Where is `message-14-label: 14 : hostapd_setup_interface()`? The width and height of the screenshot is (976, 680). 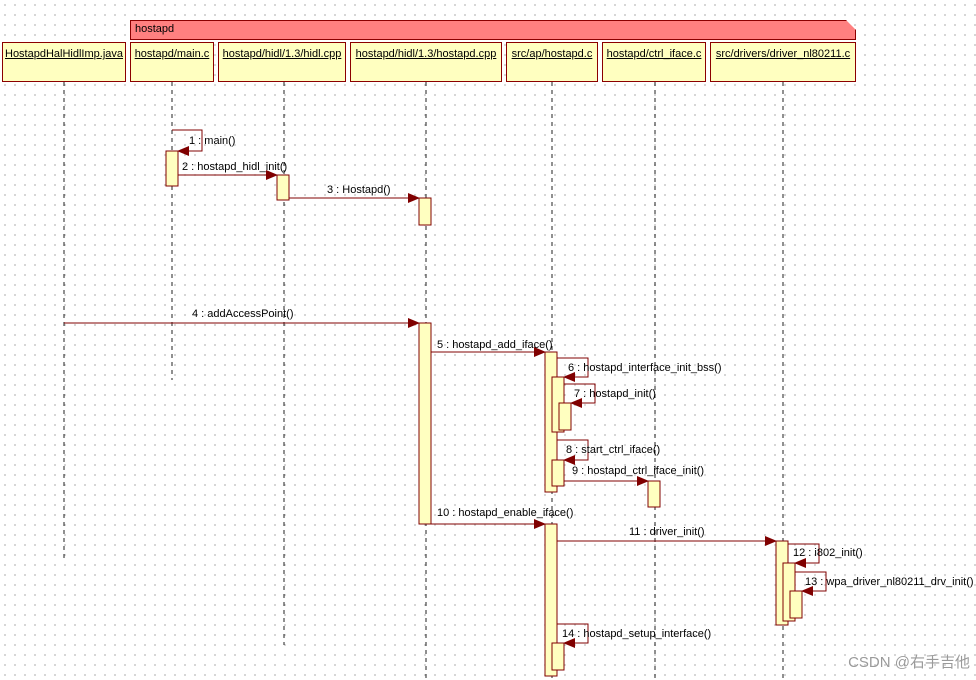
message-14-label: 14 : hostapd_setup_interface() is located at coordinates (637, 634).